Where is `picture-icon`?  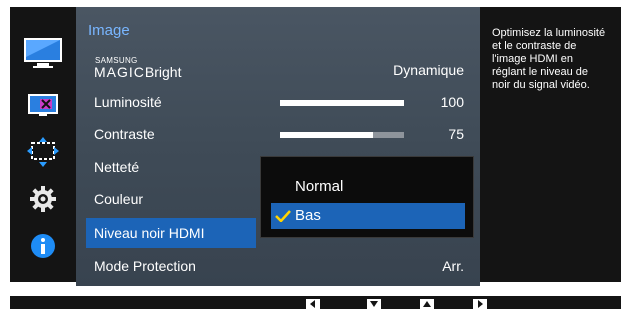 picture-icon is located at coordinates (43, 53).